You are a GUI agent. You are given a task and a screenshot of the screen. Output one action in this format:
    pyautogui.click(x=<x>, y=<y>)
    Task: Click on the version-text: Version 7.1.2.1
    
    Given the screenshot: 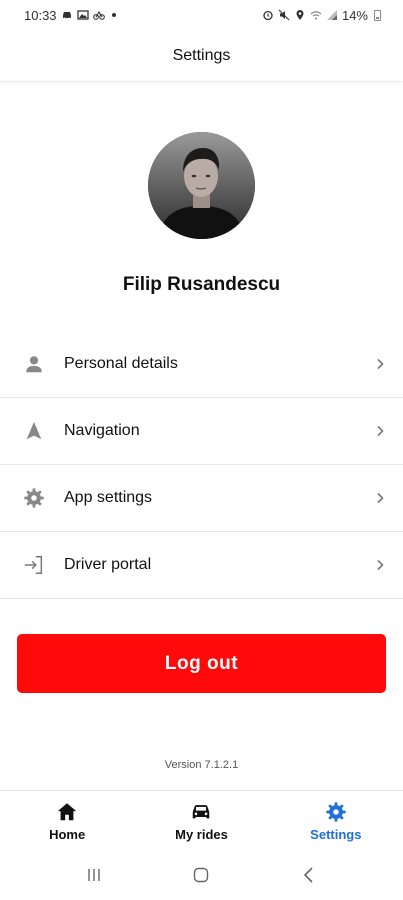 What is the action you would take?
    pyautogui.click(x=201, y=765)
    